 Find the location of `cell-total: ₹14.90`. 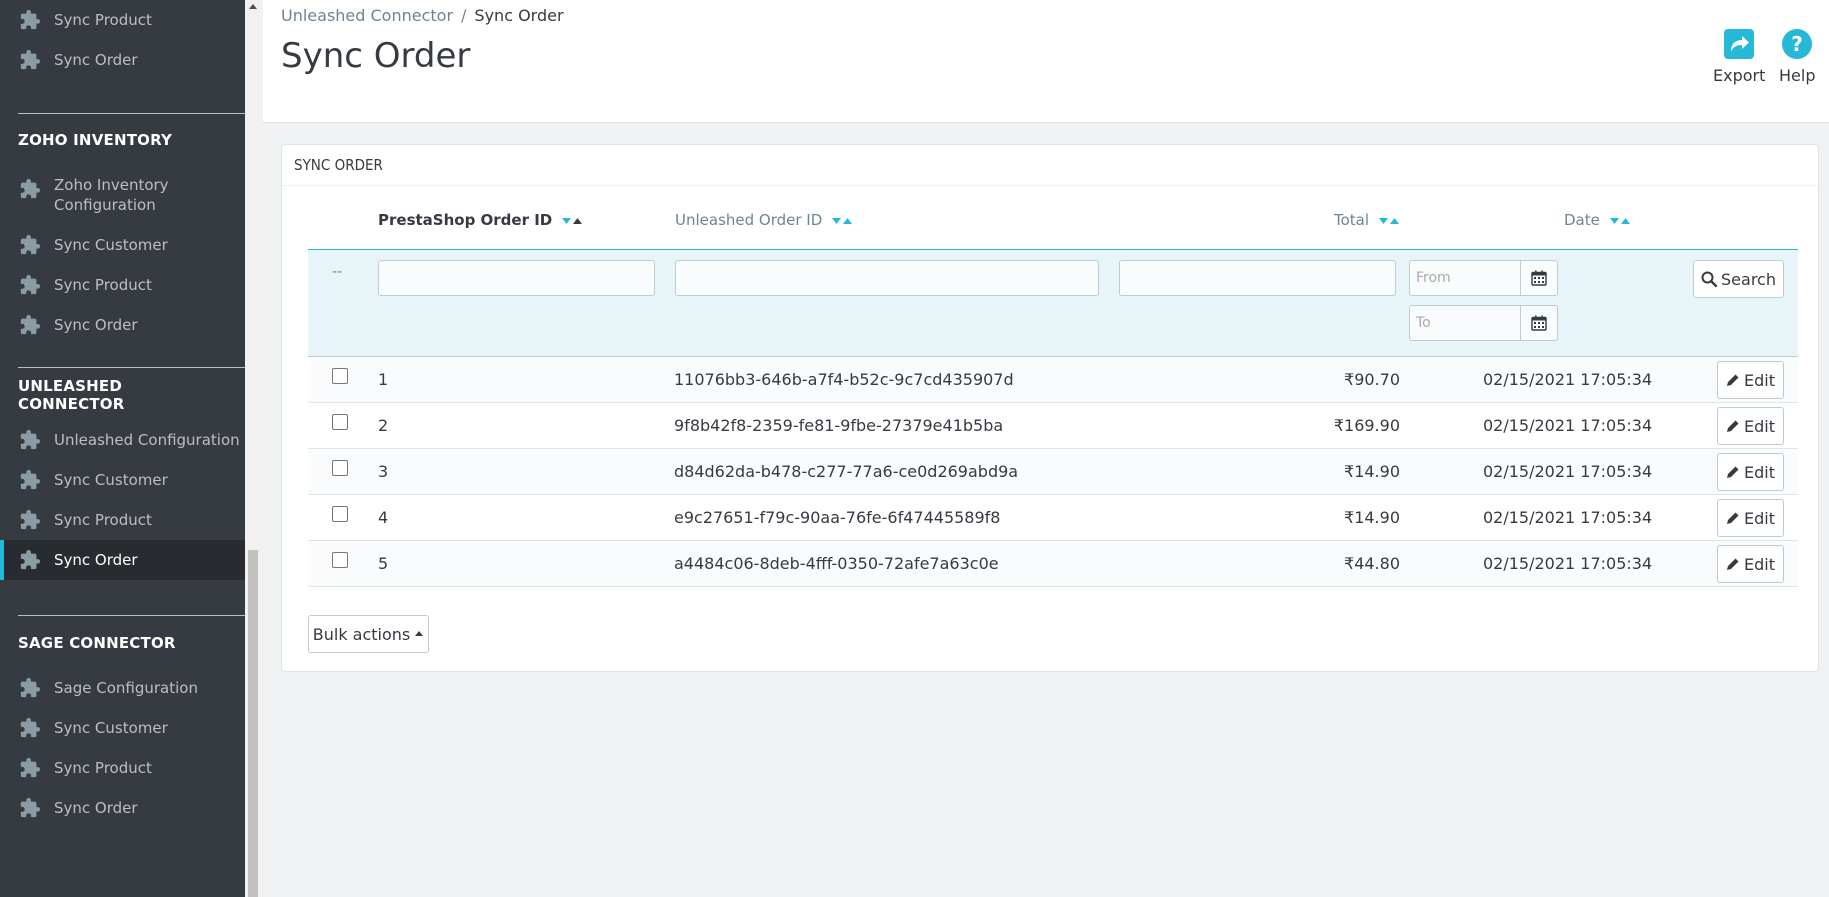

cell-total: ₹14.90 is located at coordinates (1372, 471).